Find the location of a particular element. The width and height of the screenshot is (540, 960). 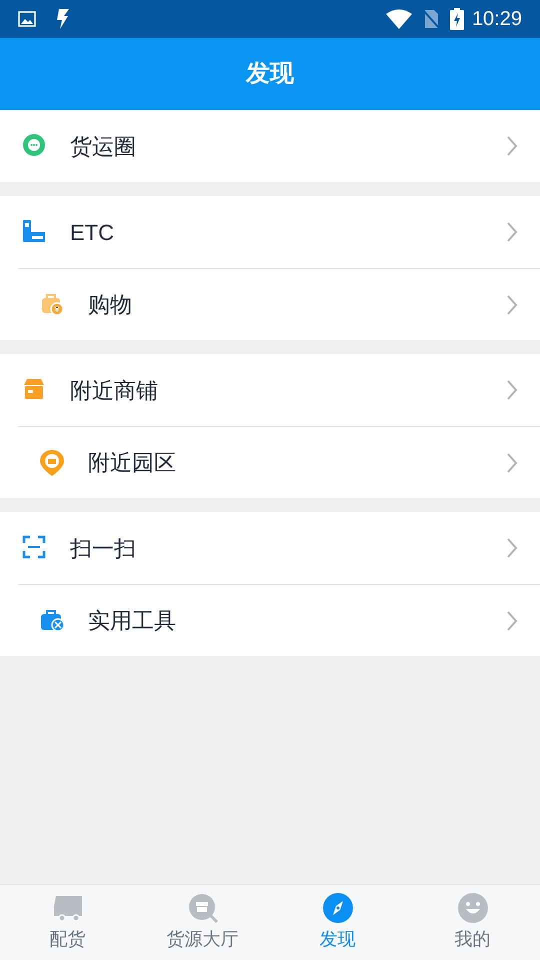

menu-row: 货运圈 is located at coordinates (270, 146).